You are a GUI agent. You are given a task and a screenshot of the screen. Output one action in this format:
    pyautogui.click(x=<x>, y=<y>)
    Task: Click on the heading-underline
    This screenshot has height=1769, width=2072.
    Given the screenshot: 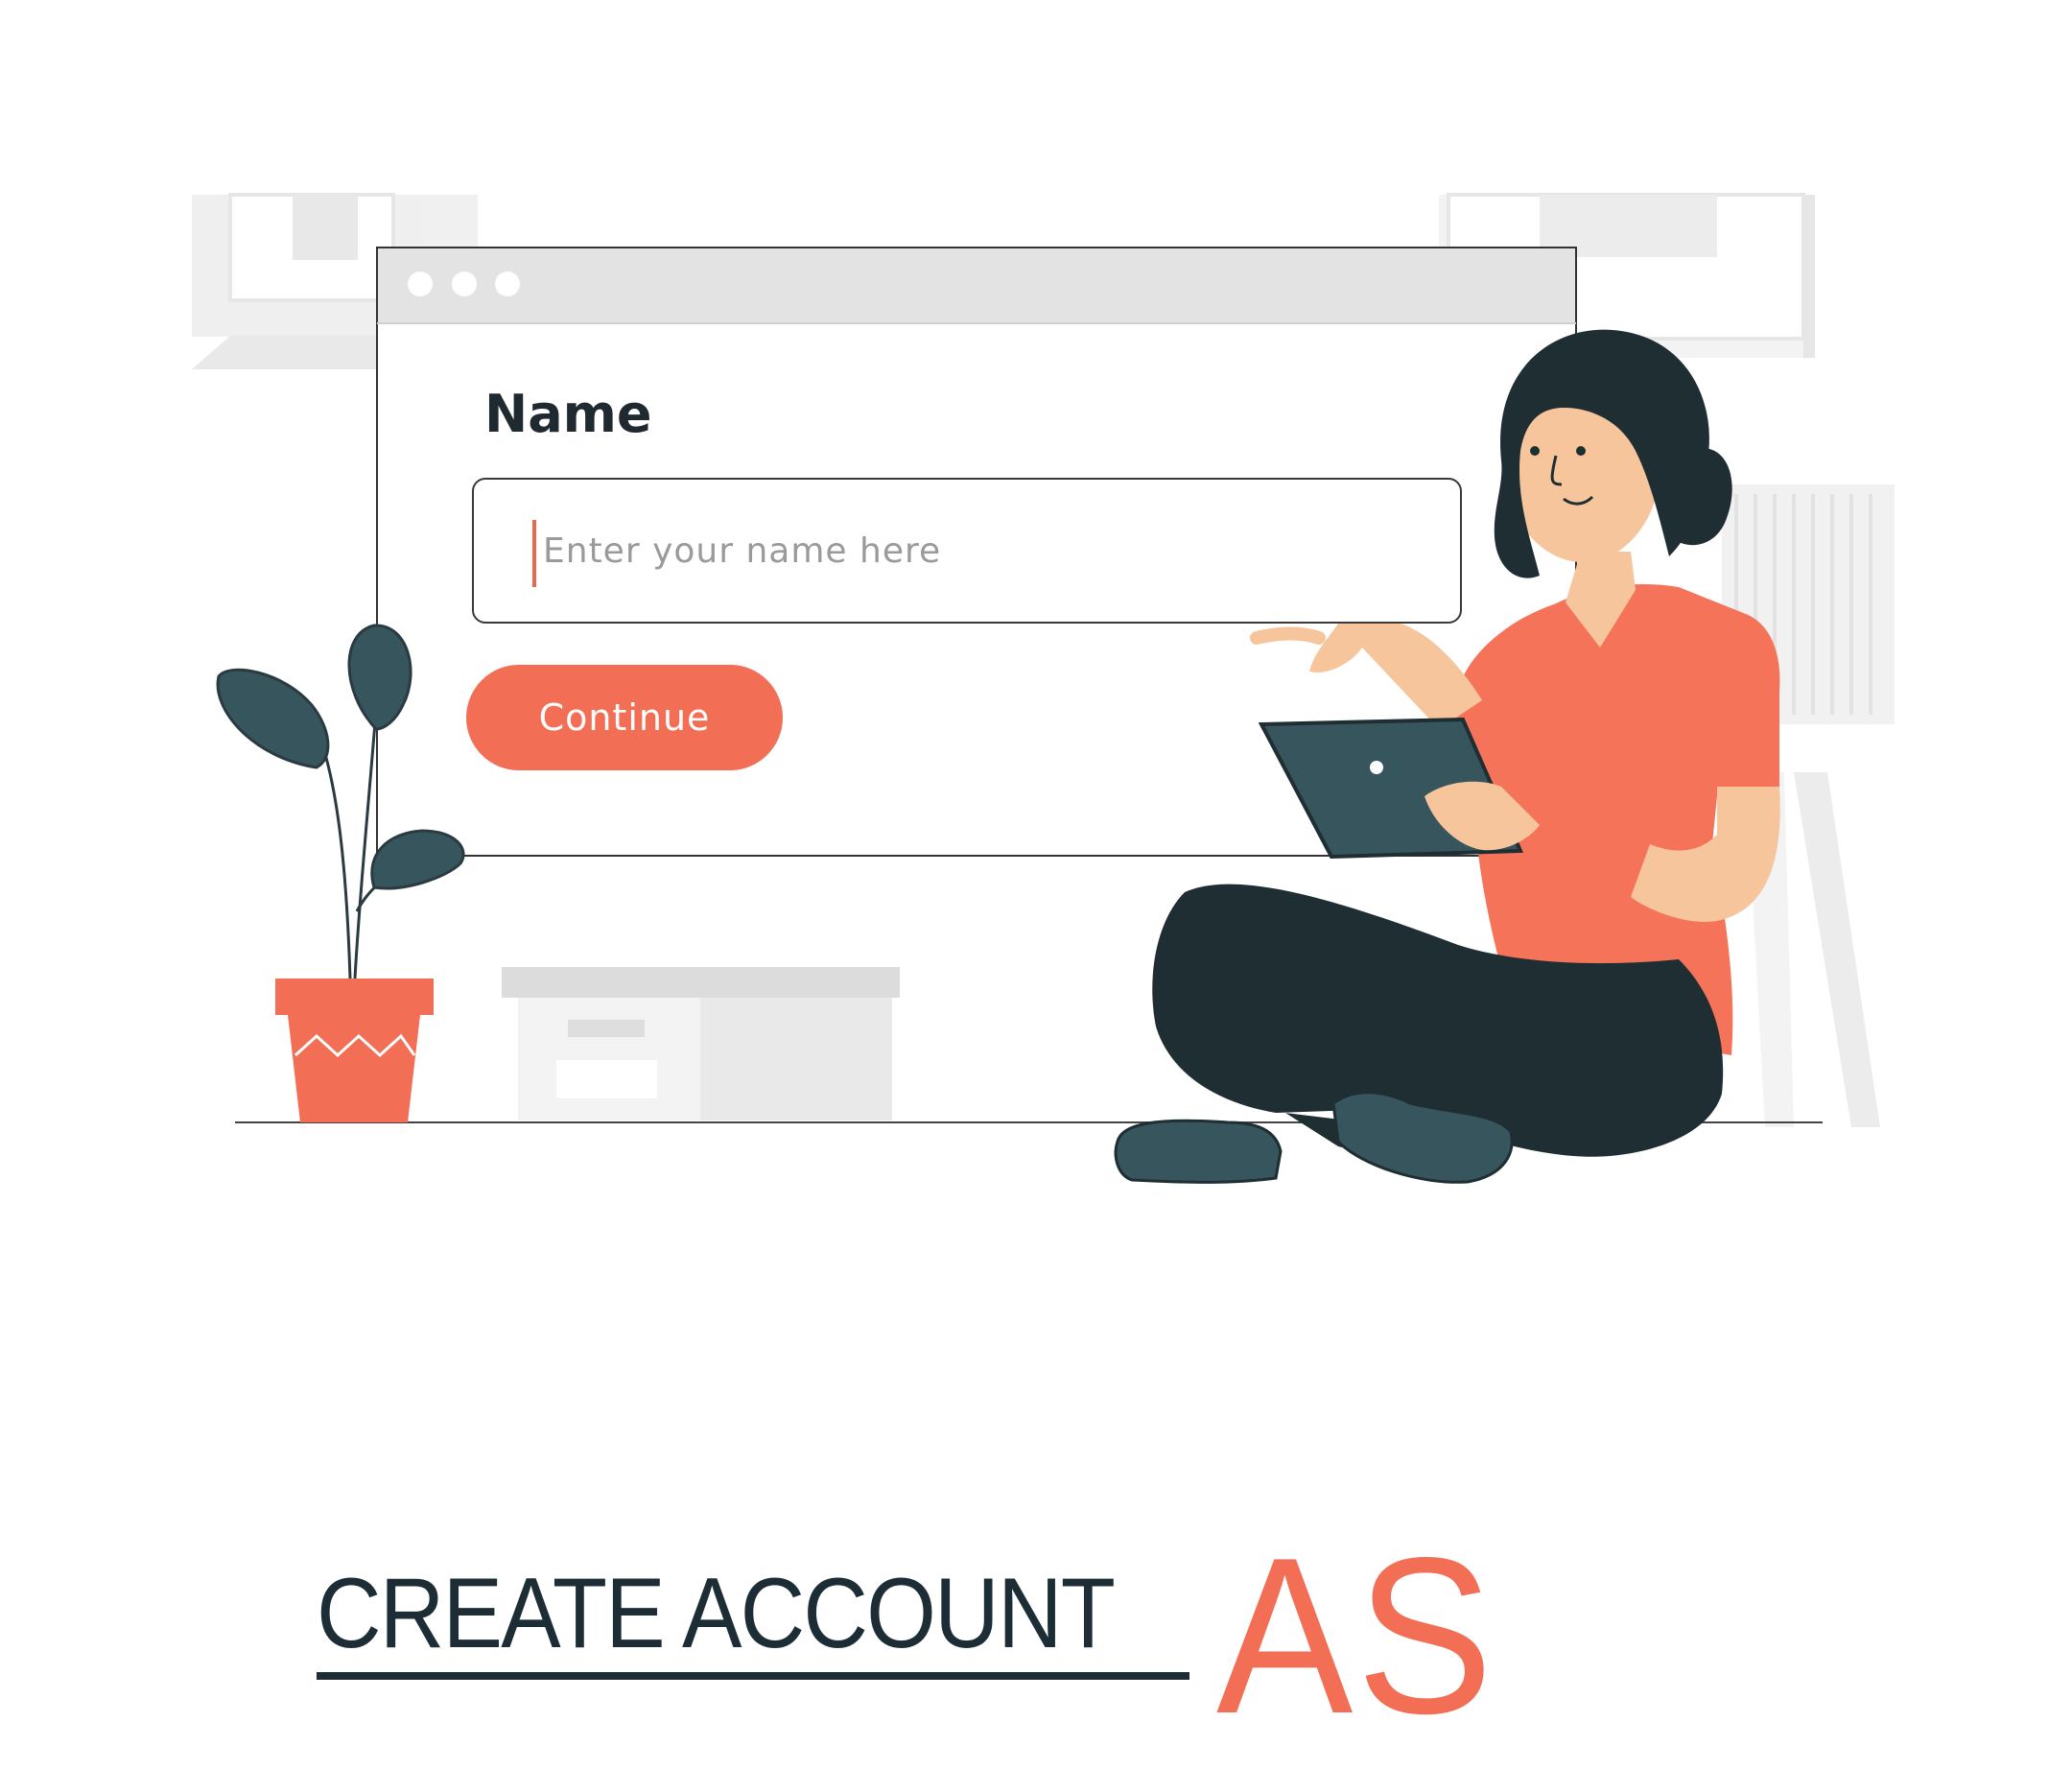 What is the action you would take?
    pyautogui.click(x=753, y=1676)
    